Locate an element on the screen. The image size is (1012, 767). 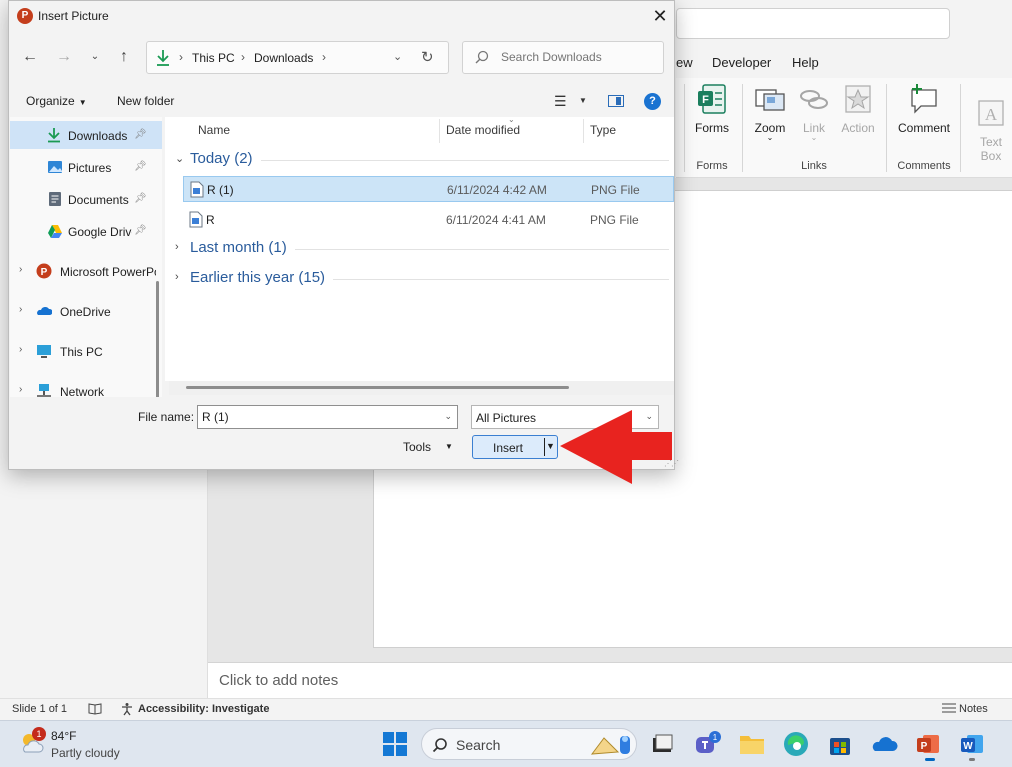
menu-developer: Developer is located at coordinates (741, 62).